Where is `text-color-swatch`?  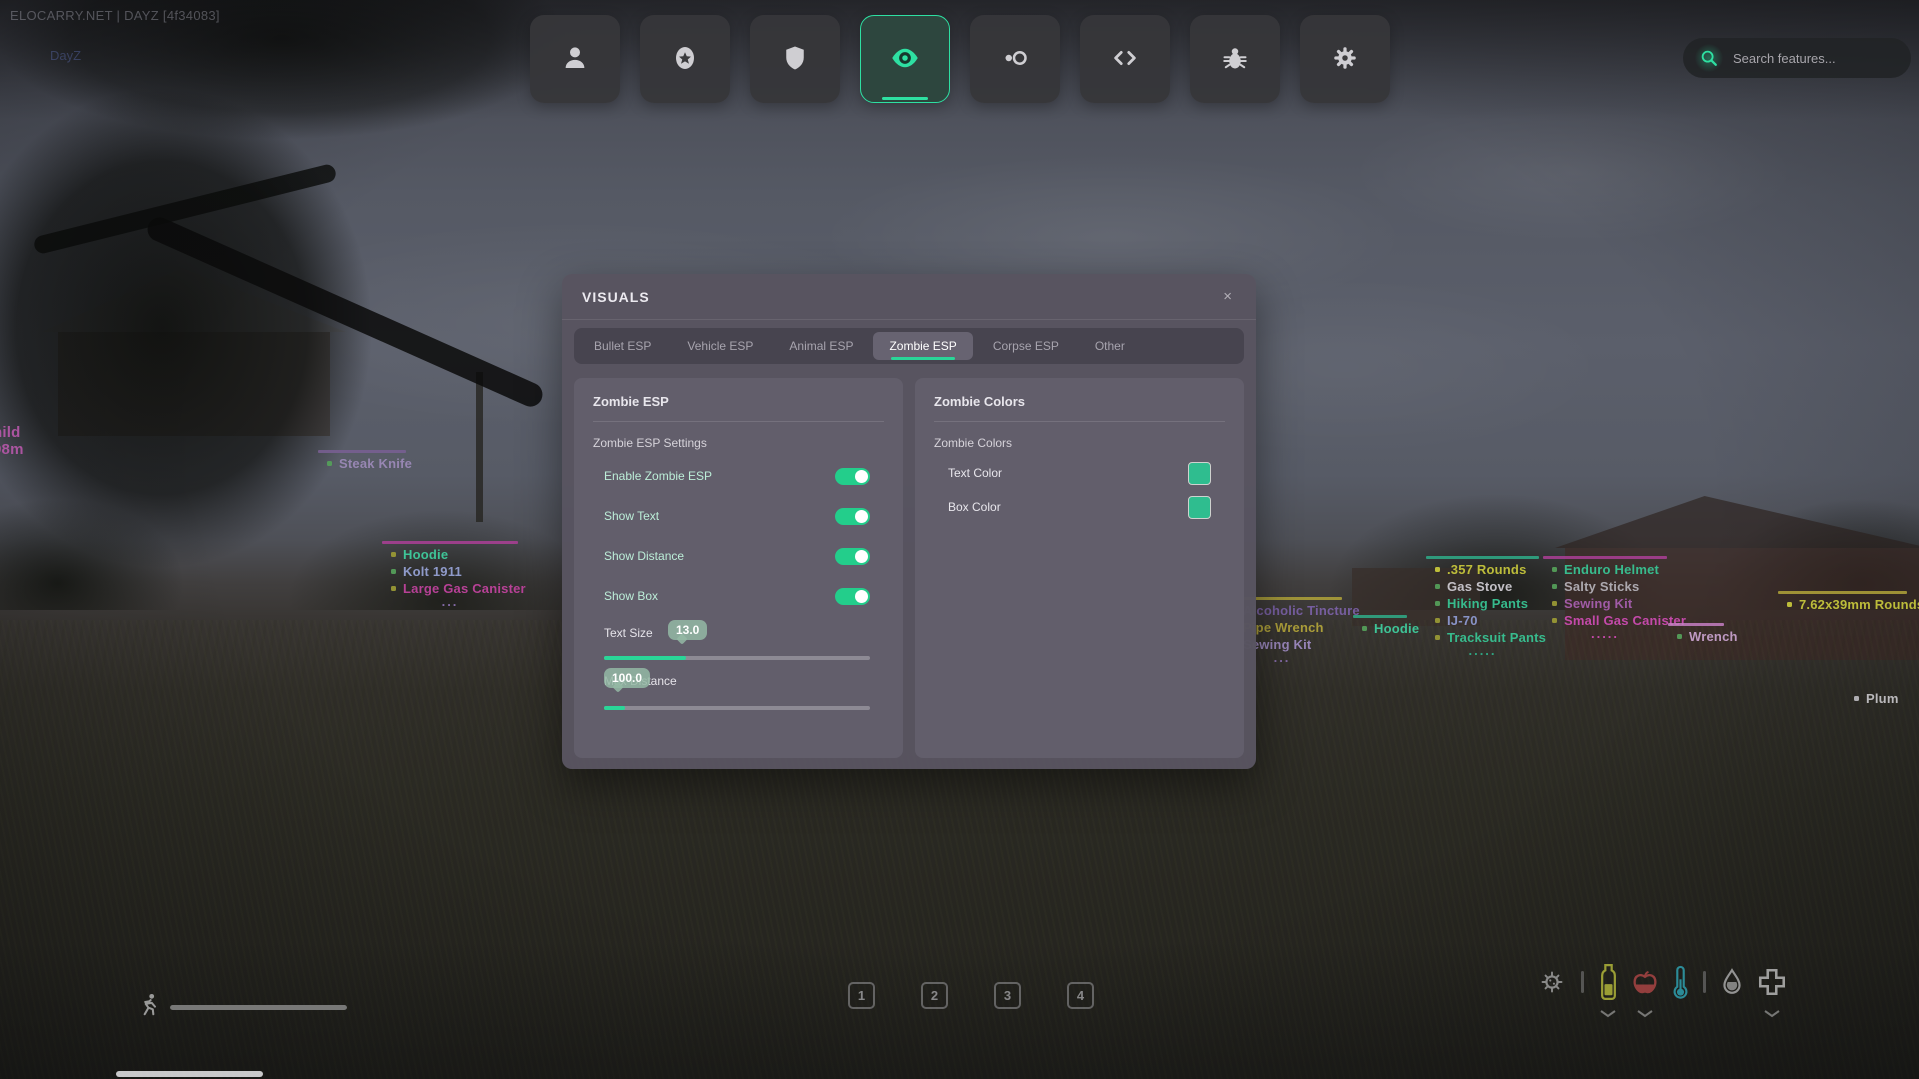 text-color-swatch is located at coordinates (1199, 473).